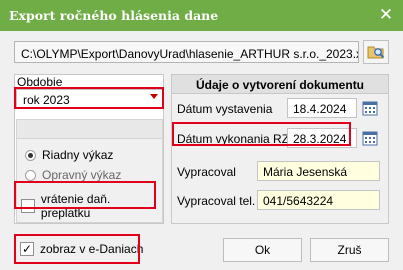  What do you see at coordinates (386, 15) in the screenshot?
I see `close-icon: ✕` at bounding box center [386, 15].